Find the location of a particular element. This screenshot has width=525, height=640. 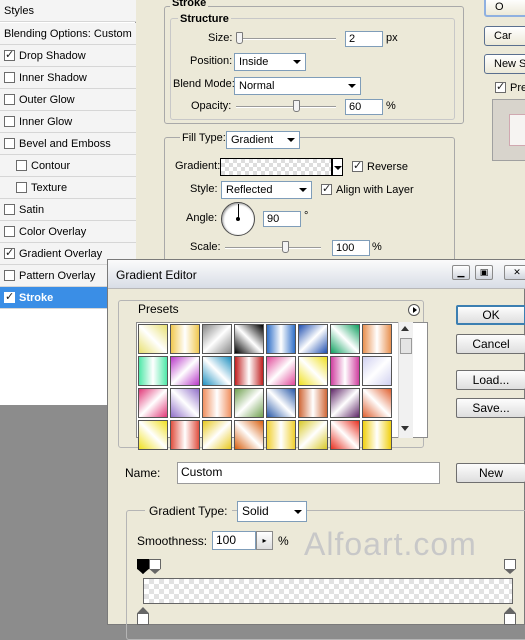

gradient-bar is located at coordinates (328, 591).